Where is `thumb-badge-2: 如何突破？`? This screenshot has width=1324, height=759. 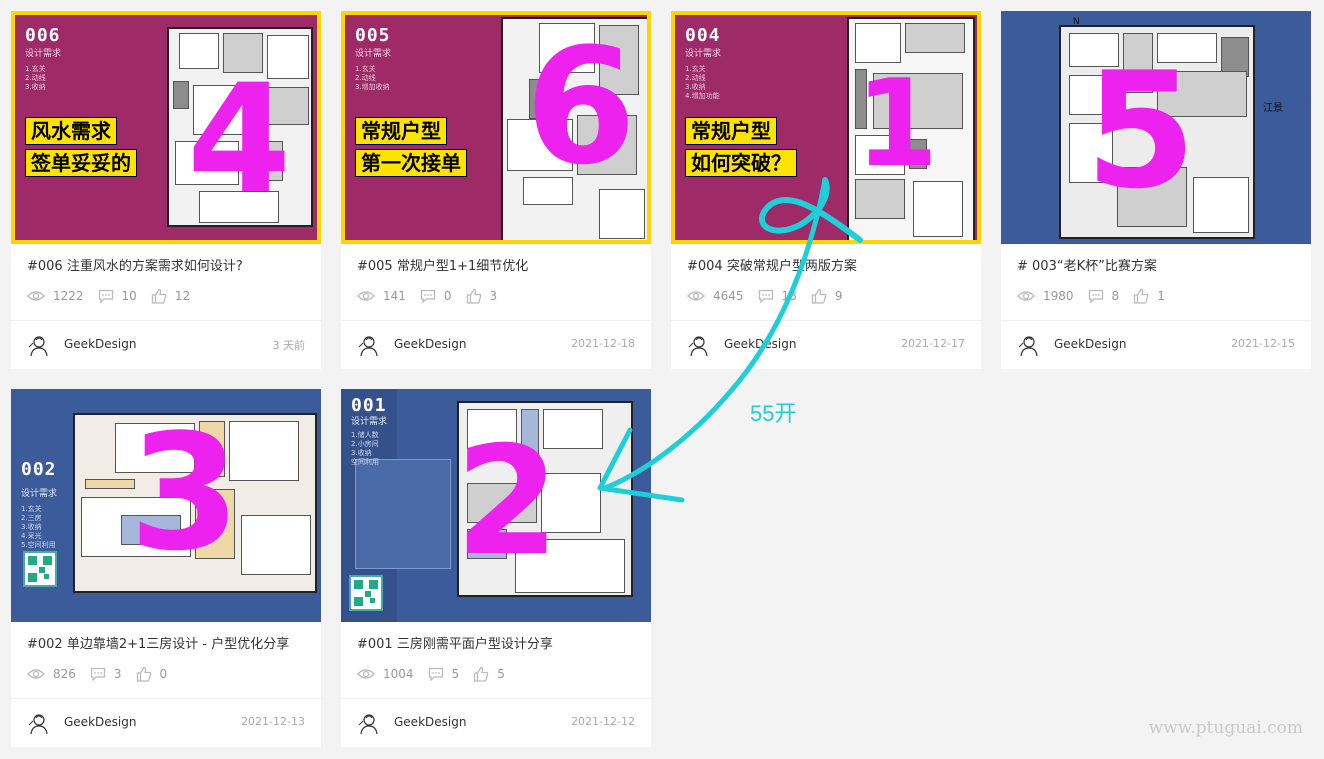 thumb-badge-2: 如何突破？ is located at coordinates (741, 163).